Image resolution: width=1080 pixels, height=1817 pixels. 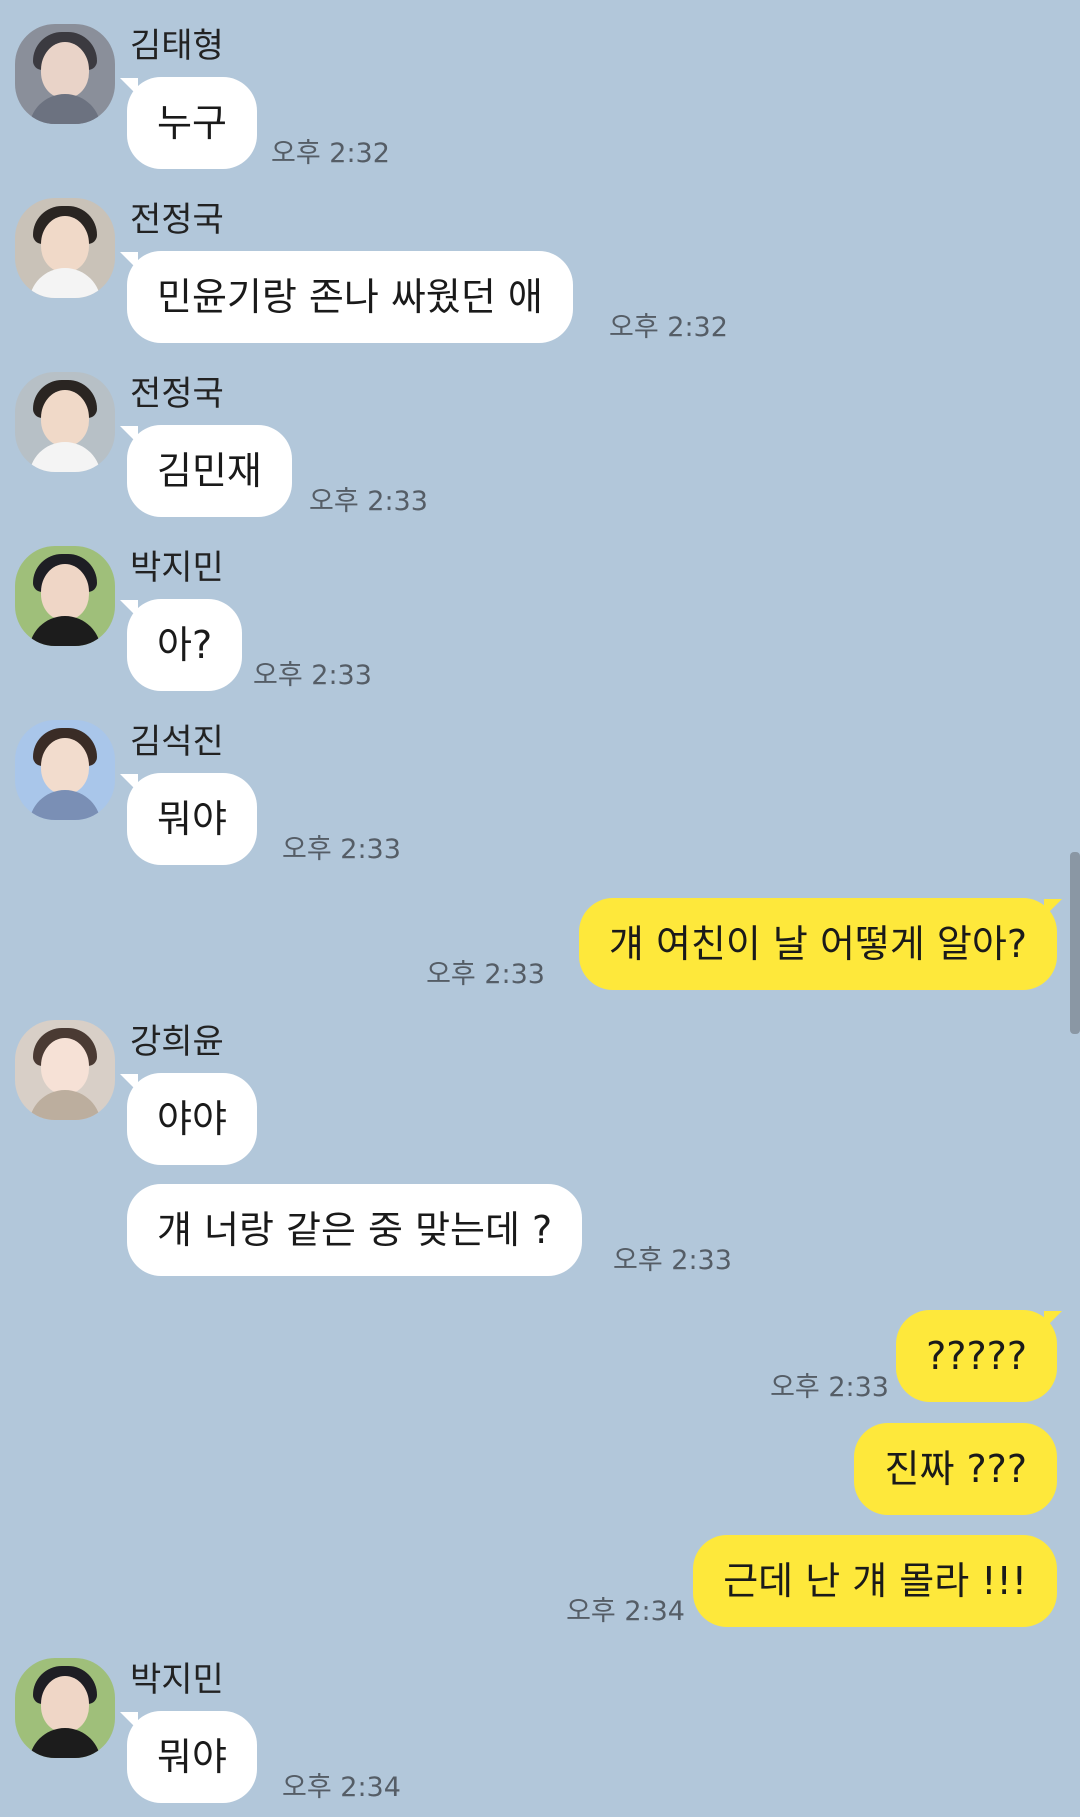 What do you see at coordinates (1075, 943) in the screenshot?
I see `scrollbar` at bounding box center [1075, 943].